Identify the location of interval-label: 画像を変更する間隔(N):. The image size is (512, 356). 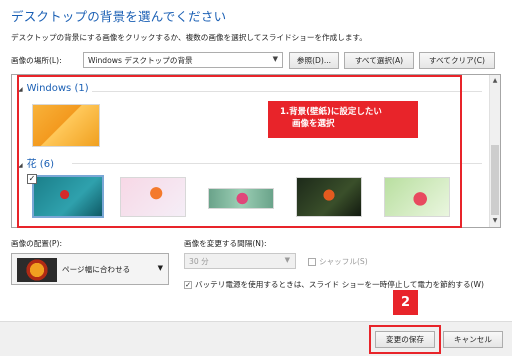
(225, 243).